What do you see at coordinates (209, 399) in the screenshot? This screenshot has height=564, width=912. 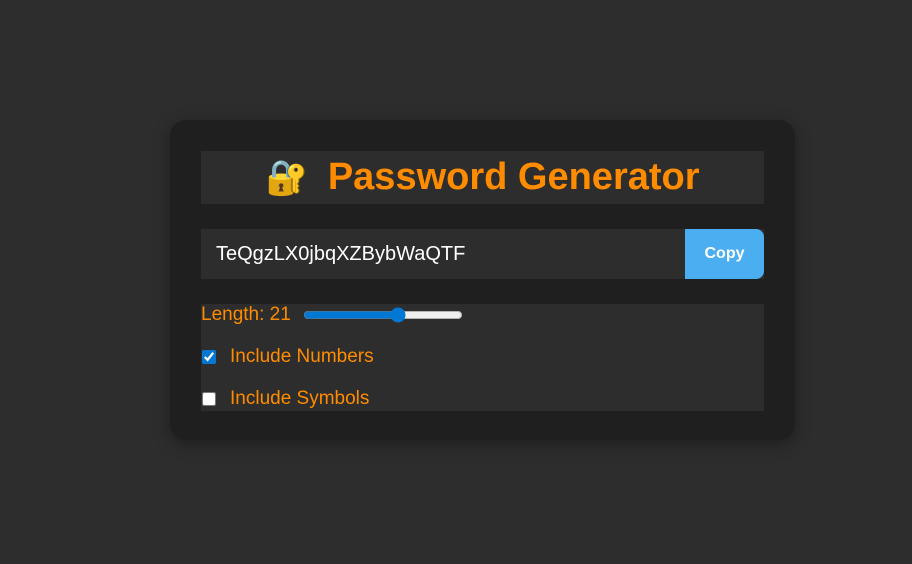 I see `include-symbols-checkbox` at bounding box center [209, 399].